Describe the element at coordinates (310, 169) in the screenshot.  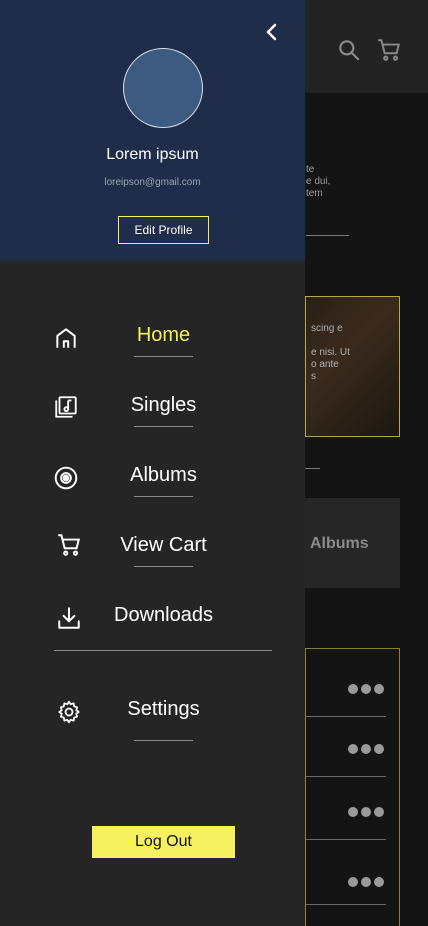
I see `background-text-line: te` at that location.